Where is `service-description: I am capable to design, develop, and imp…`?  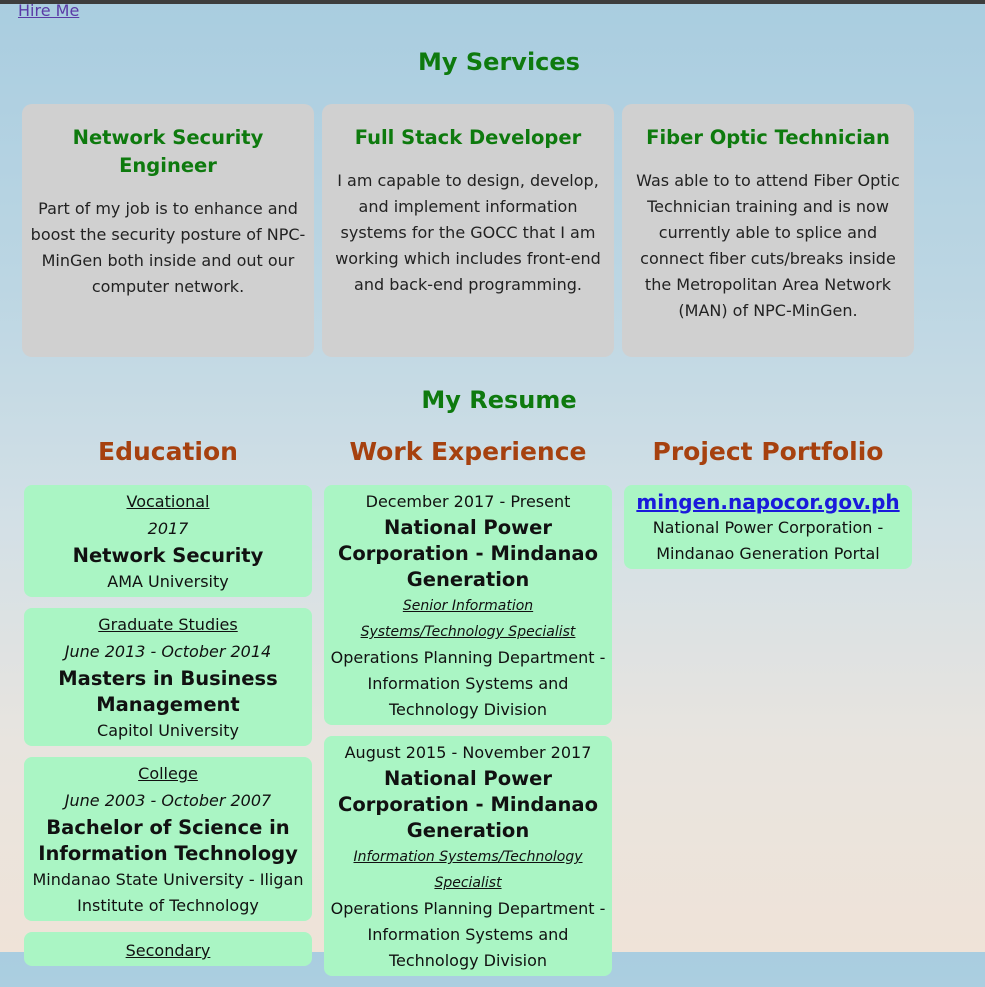 service-description: I am capable to design, develop, and imp… is located at coordinates (468, 232).